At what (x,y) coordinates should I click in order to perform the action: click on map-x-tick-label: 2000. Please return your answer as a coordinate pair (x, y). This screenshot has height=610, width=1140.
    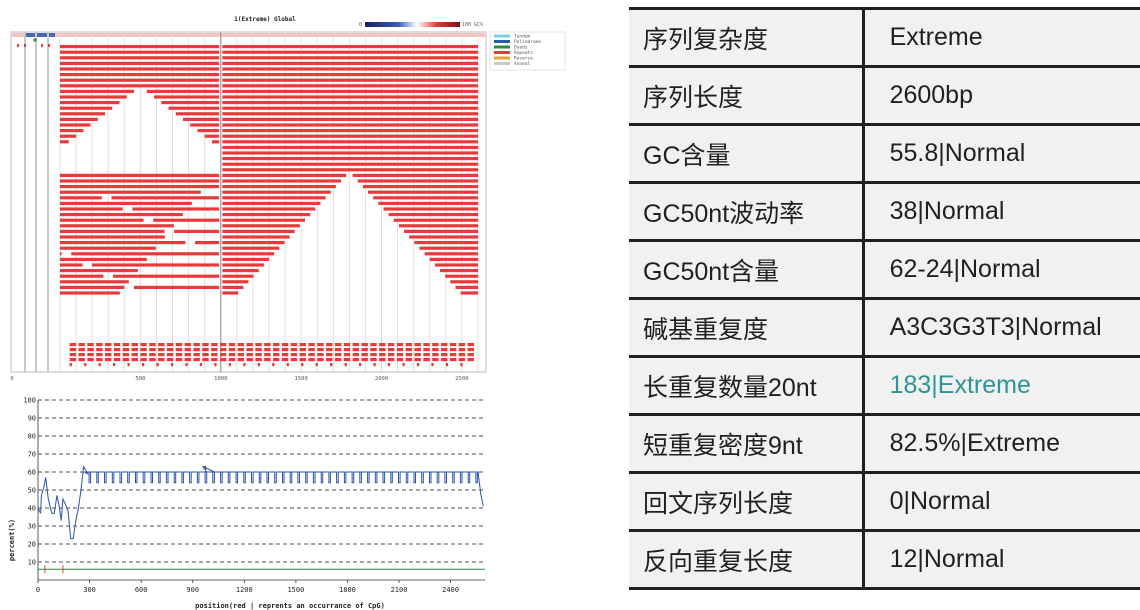
    Looking at the image, I should click on (381, 379).